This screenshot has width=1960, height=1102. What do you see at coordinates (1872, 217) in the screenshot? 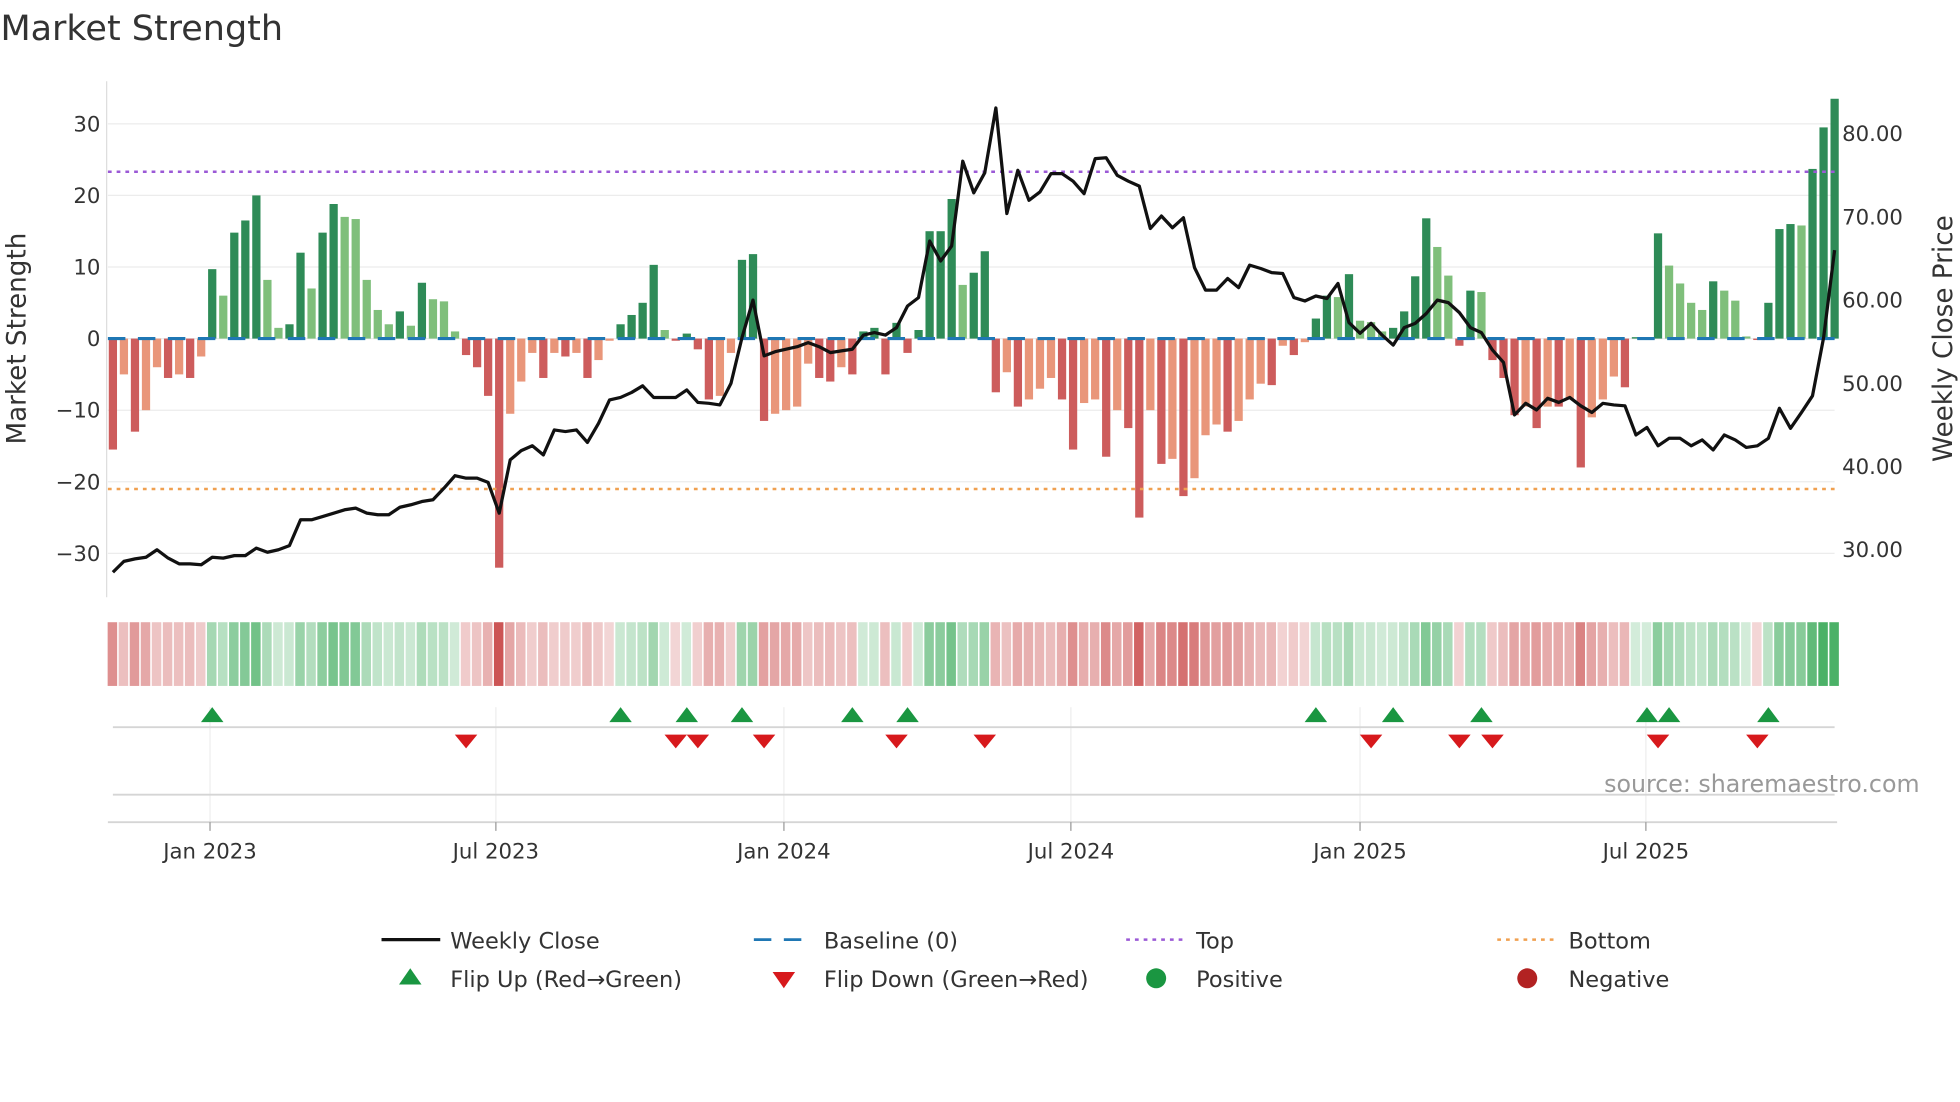
I see `y2-tick-label: 70.00` at bounding box center [1872, 217].